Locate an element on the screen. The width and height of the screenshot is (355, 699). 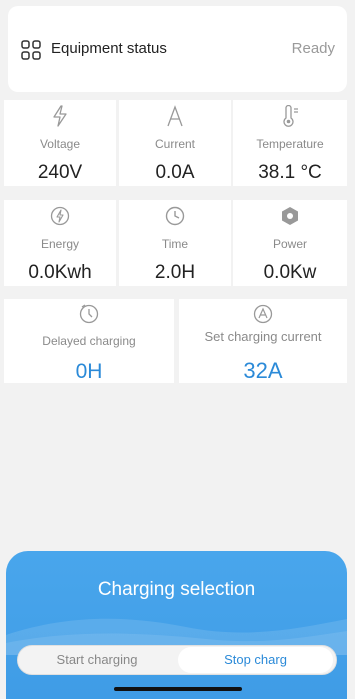
voltage-label: Voltage is located at coordinates (60, 144).